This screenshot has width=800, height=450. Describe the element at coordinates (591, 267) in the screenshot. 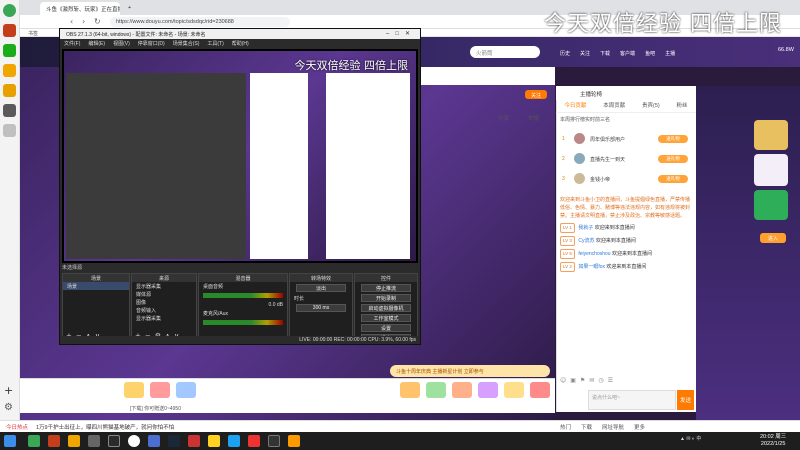

I see `chat-username: 如果一眼fox` at that location.